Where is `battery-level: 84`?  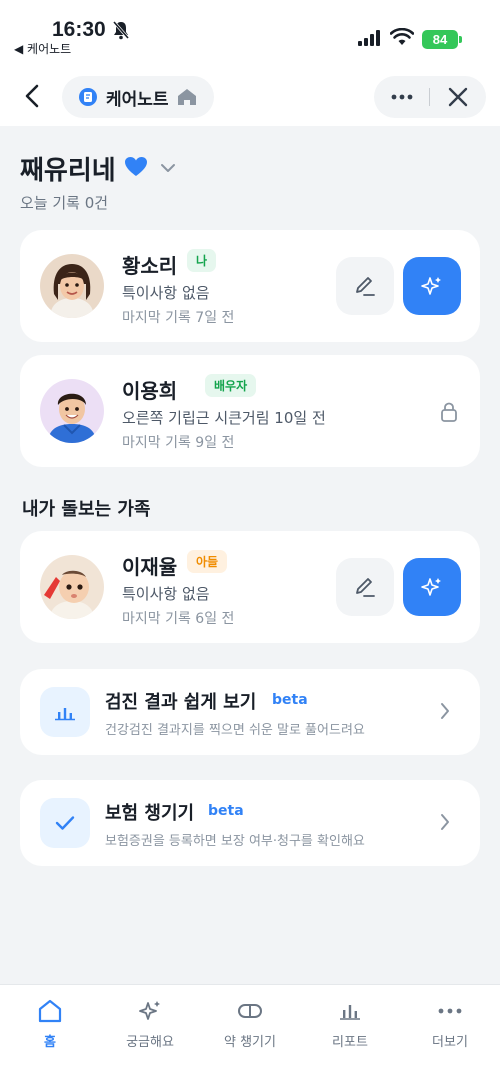 battery-level: 84 is located at coordinates (440, 39).